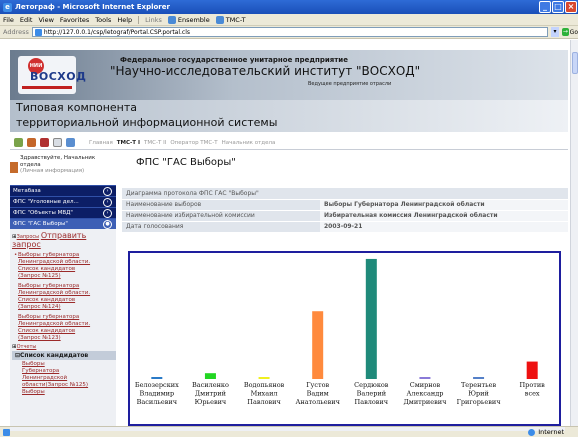 Image resolution: width=578 pixels, height=437 pixels. What do you see at coordinates (39, 276) in the screenshot?
I see `request-item-line: (Запрос №125)` at bounding box center [39, 276].